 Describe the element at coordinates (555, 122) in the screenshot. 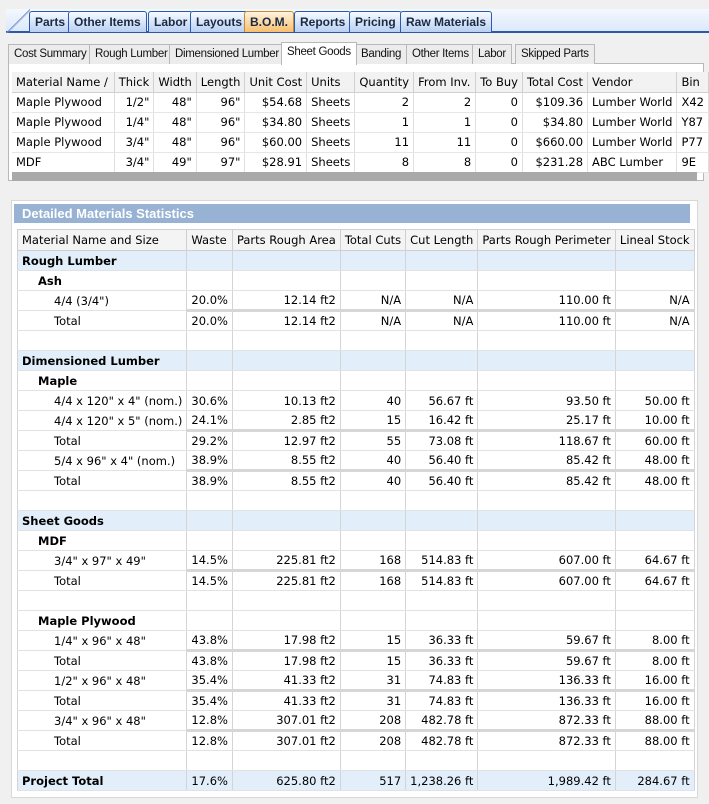

I see `grid-cell-total-cost: $34.80` at that location.